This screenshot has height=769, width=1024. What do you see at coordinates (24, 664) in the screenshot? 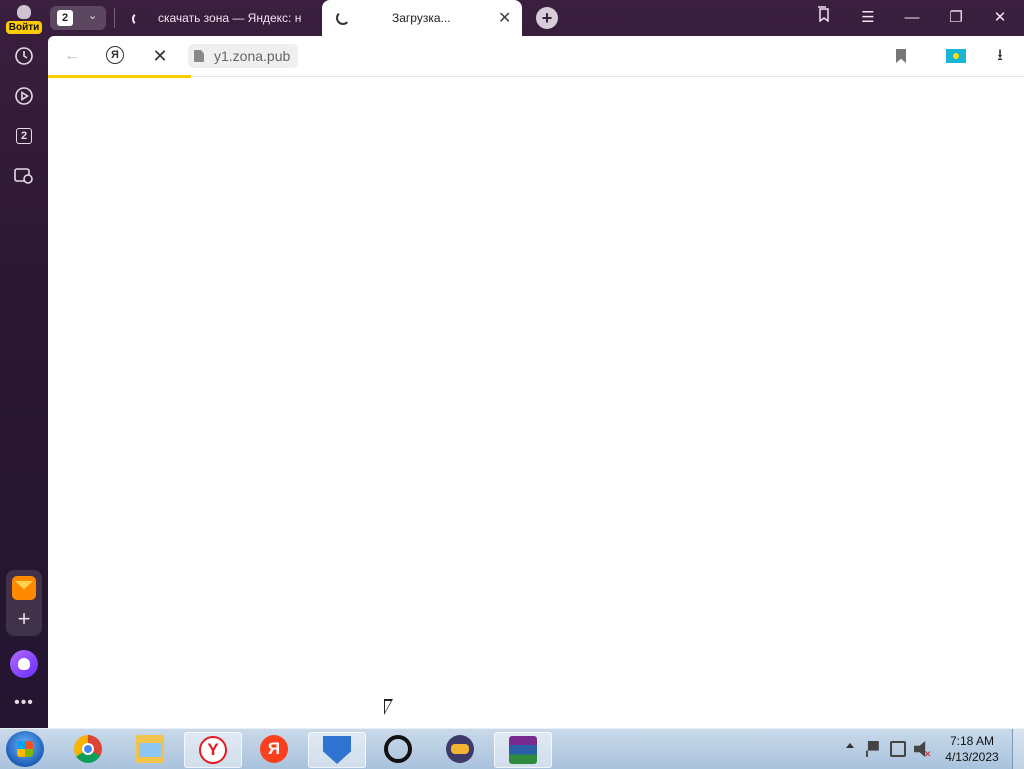
I see `alice-assistant-icon` at bounding box center [24, 664].